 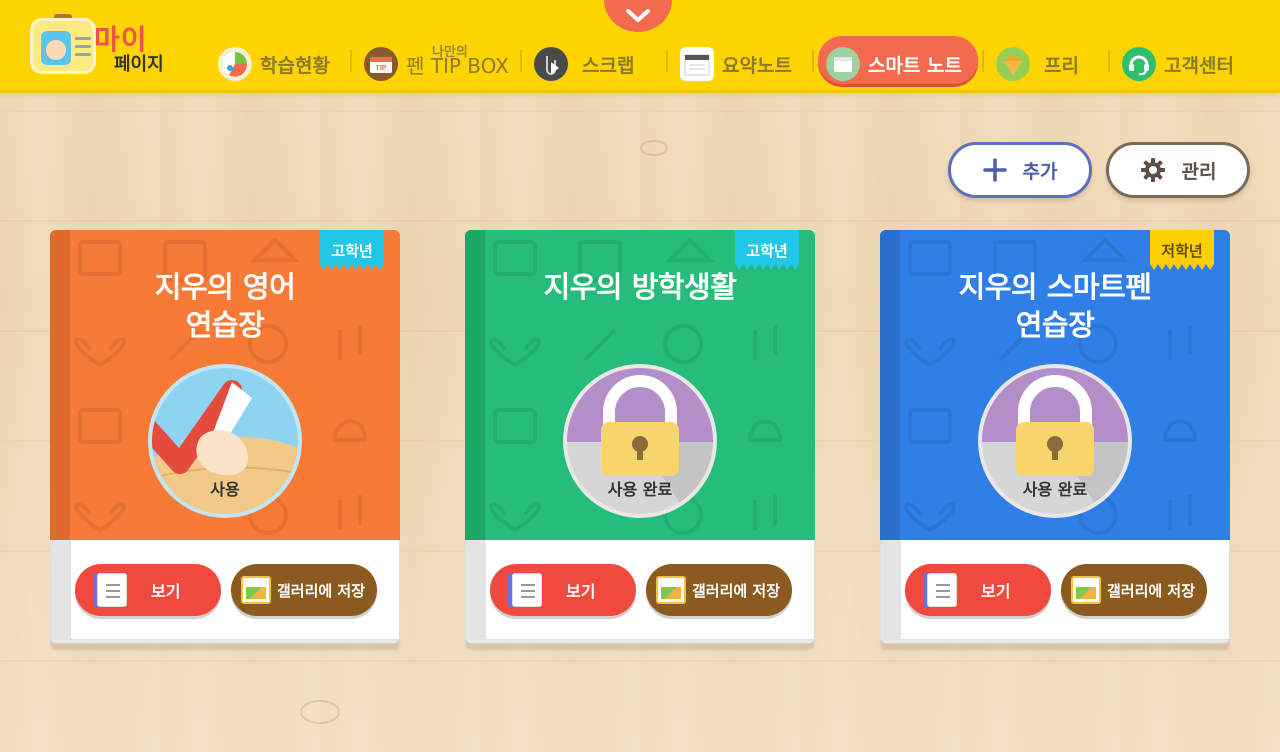 What do you see at coordinates (1199, 171) in the screenshot?
I see `manage-button-label: 관리` at bounding box center [1199, 171].